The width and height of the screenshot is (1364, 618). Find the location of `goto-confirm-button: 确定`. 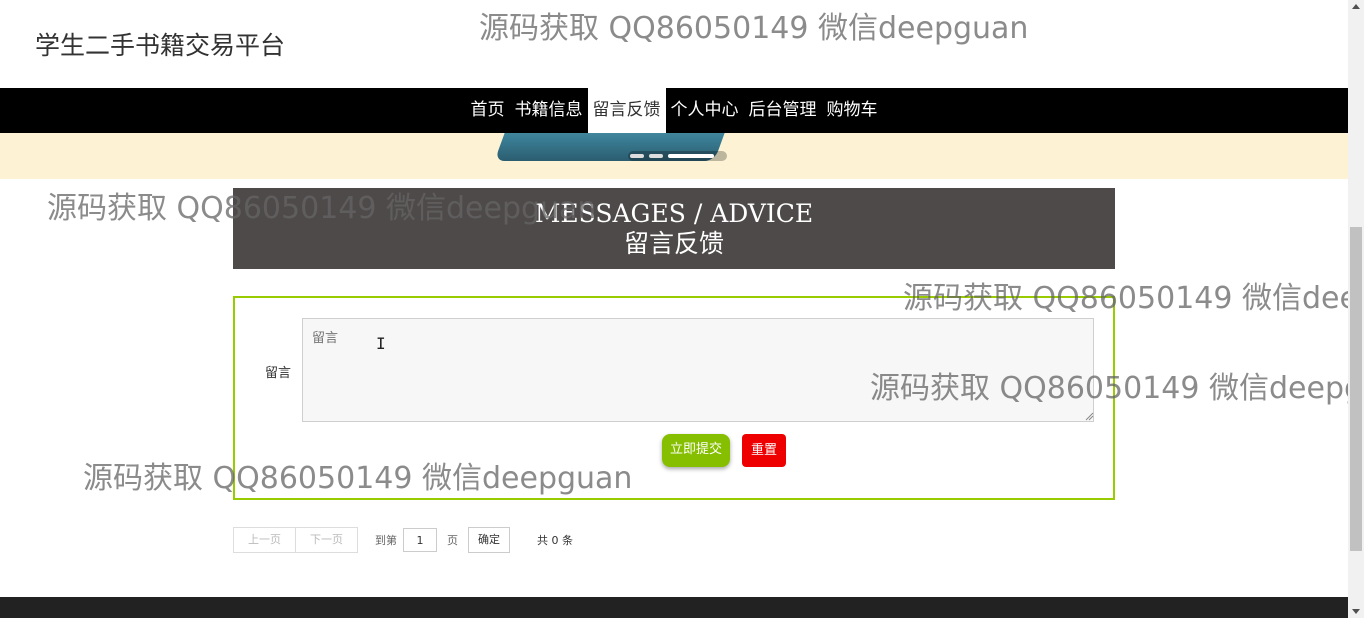

goto-confirm-button: 确定 is located at coordinates (489, 540).